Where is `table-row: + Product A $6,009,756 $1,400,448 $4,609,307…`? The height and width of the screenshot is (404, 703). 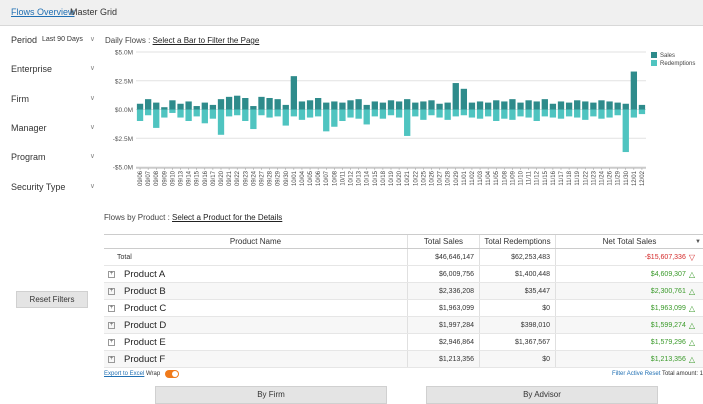 table-row: + Product A $6,009,756 $1,400,448 $4,609,307… is located at coordinates (403, 274).